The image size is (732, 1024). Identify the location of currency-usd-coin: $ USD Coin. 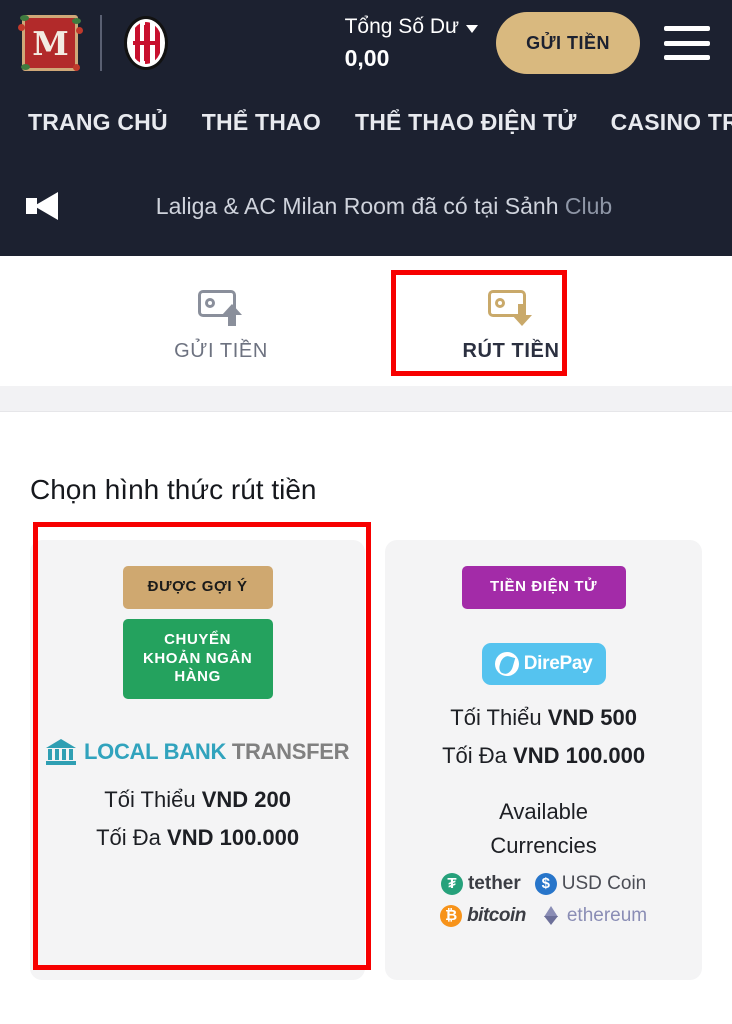
(590, 883).